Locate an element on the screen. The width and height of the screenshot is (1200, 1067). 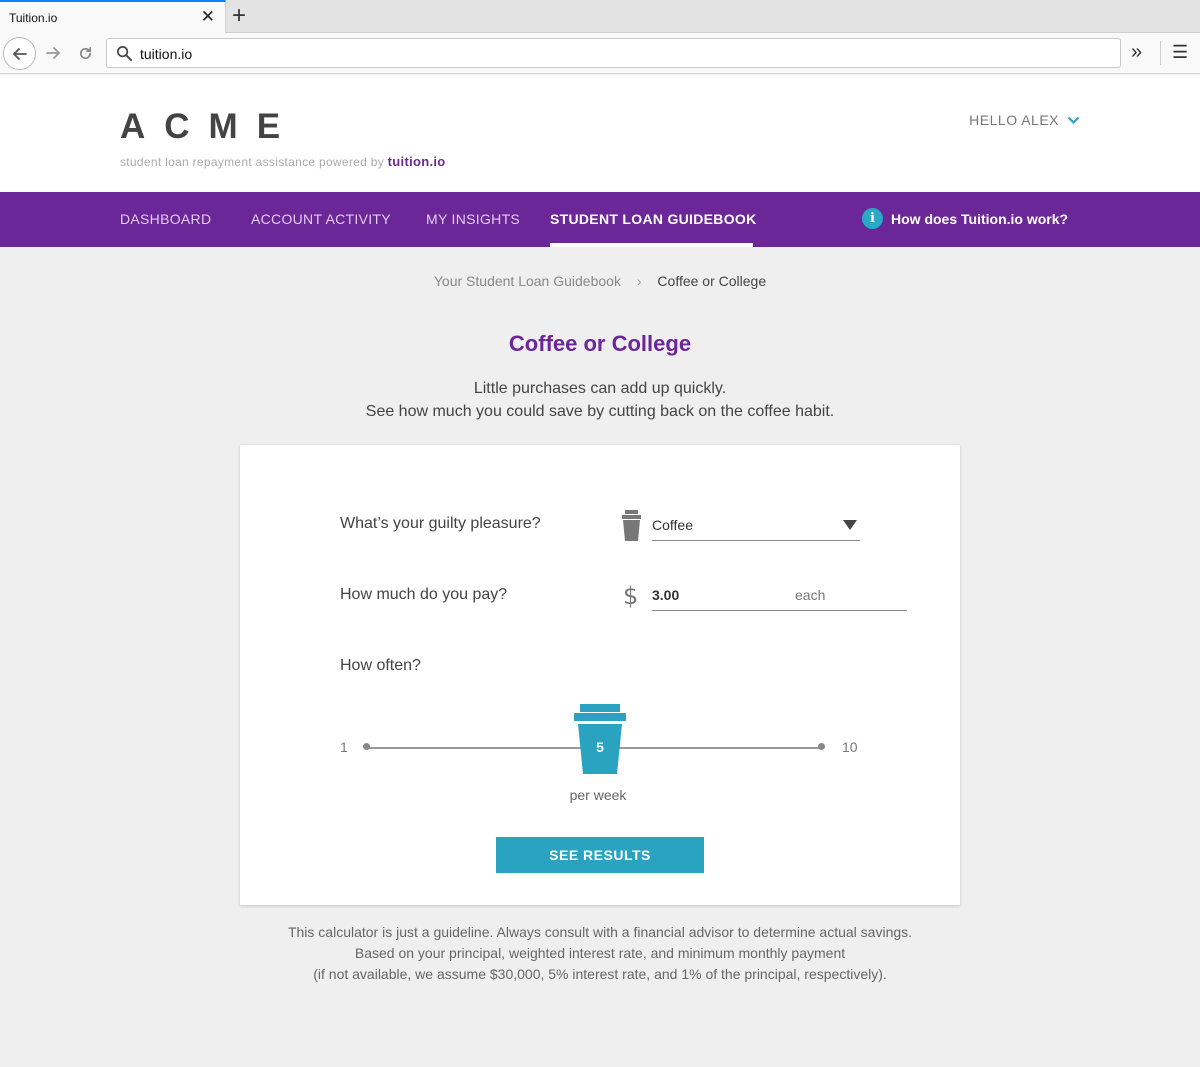
slider-max-label: 10 is located at coordinates (850, 747).